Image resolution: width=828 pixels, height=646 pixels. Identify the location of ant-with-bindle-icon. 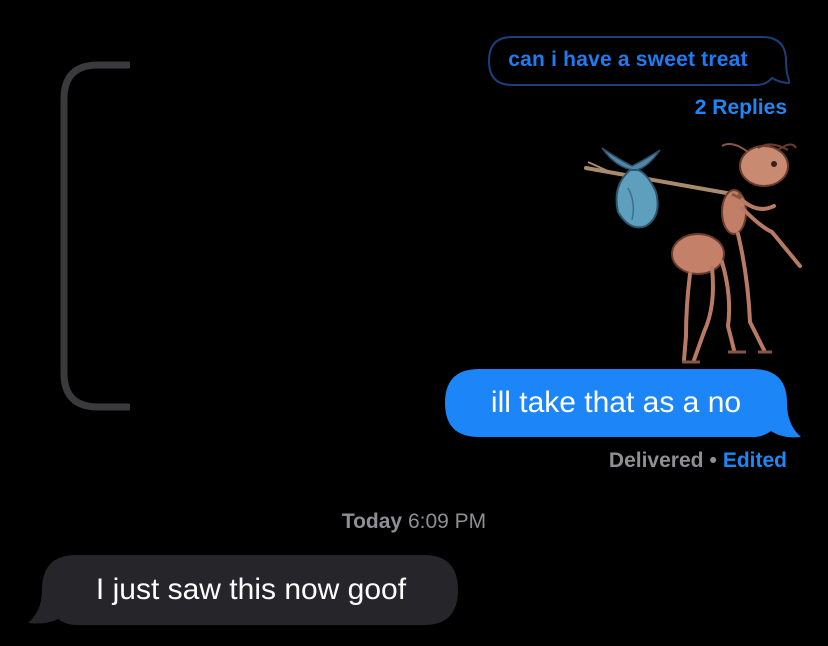
(693, 253).